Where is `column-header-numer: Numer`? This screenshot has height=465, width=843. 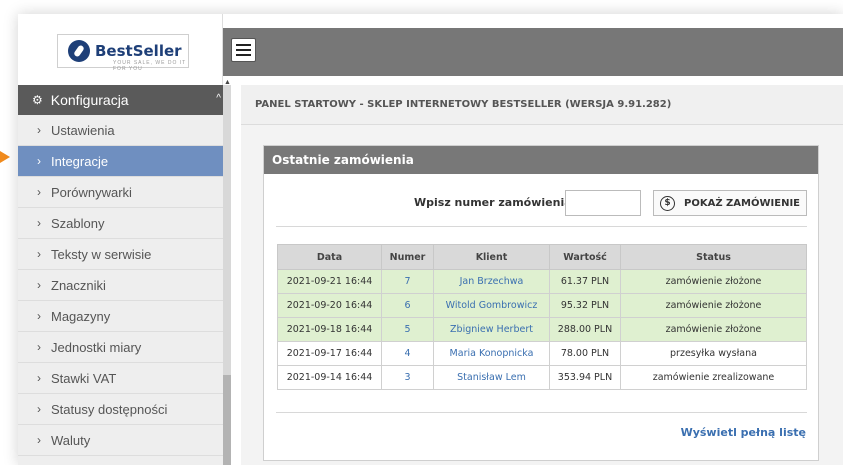 column-header-numer: Numer is located at coordinates (407, 257).